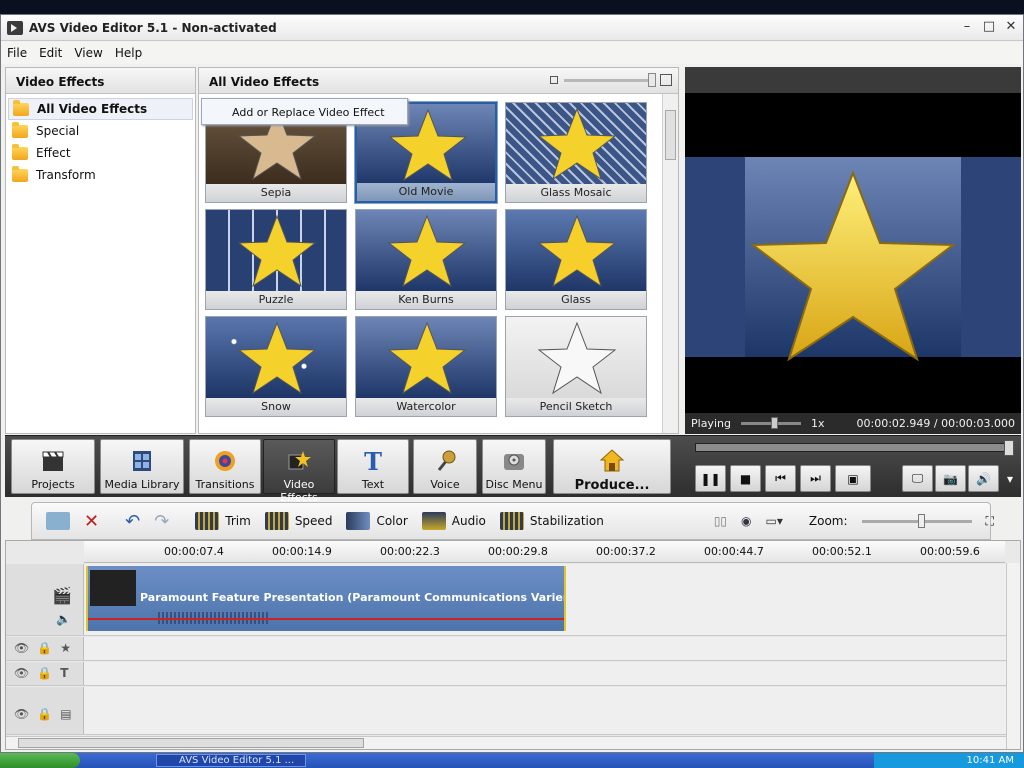 This screenshot has width=1024, height=768. I want to click on ruler-tick-label: 00:00:37.2, so click(626, 551).